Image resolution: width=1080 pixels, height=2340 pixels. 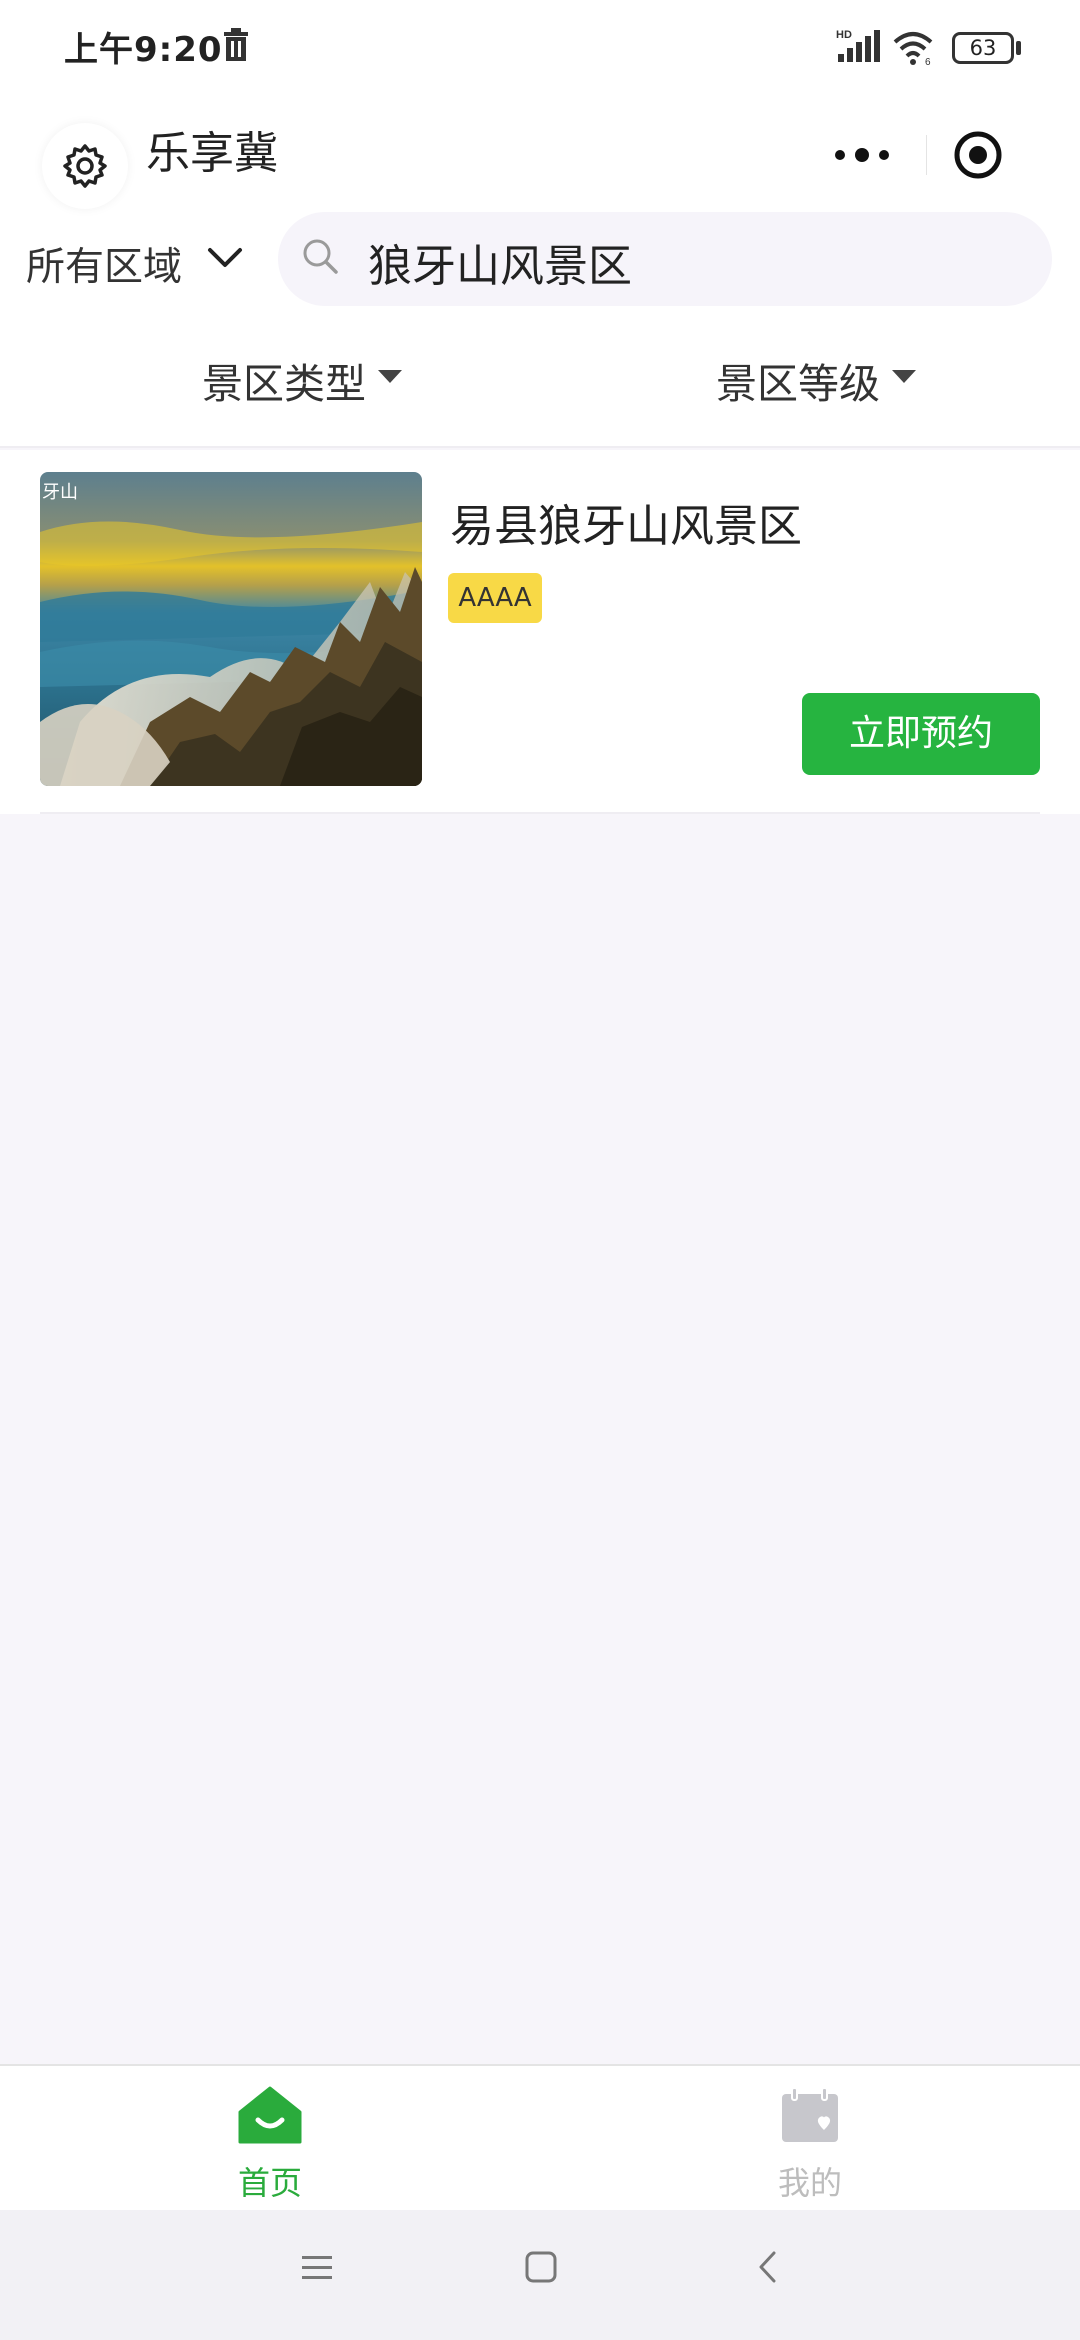 What do you see at coordinates (1018, 48) in the screenshot?
I see `battery-cap` at bounding box center [1018, 48].